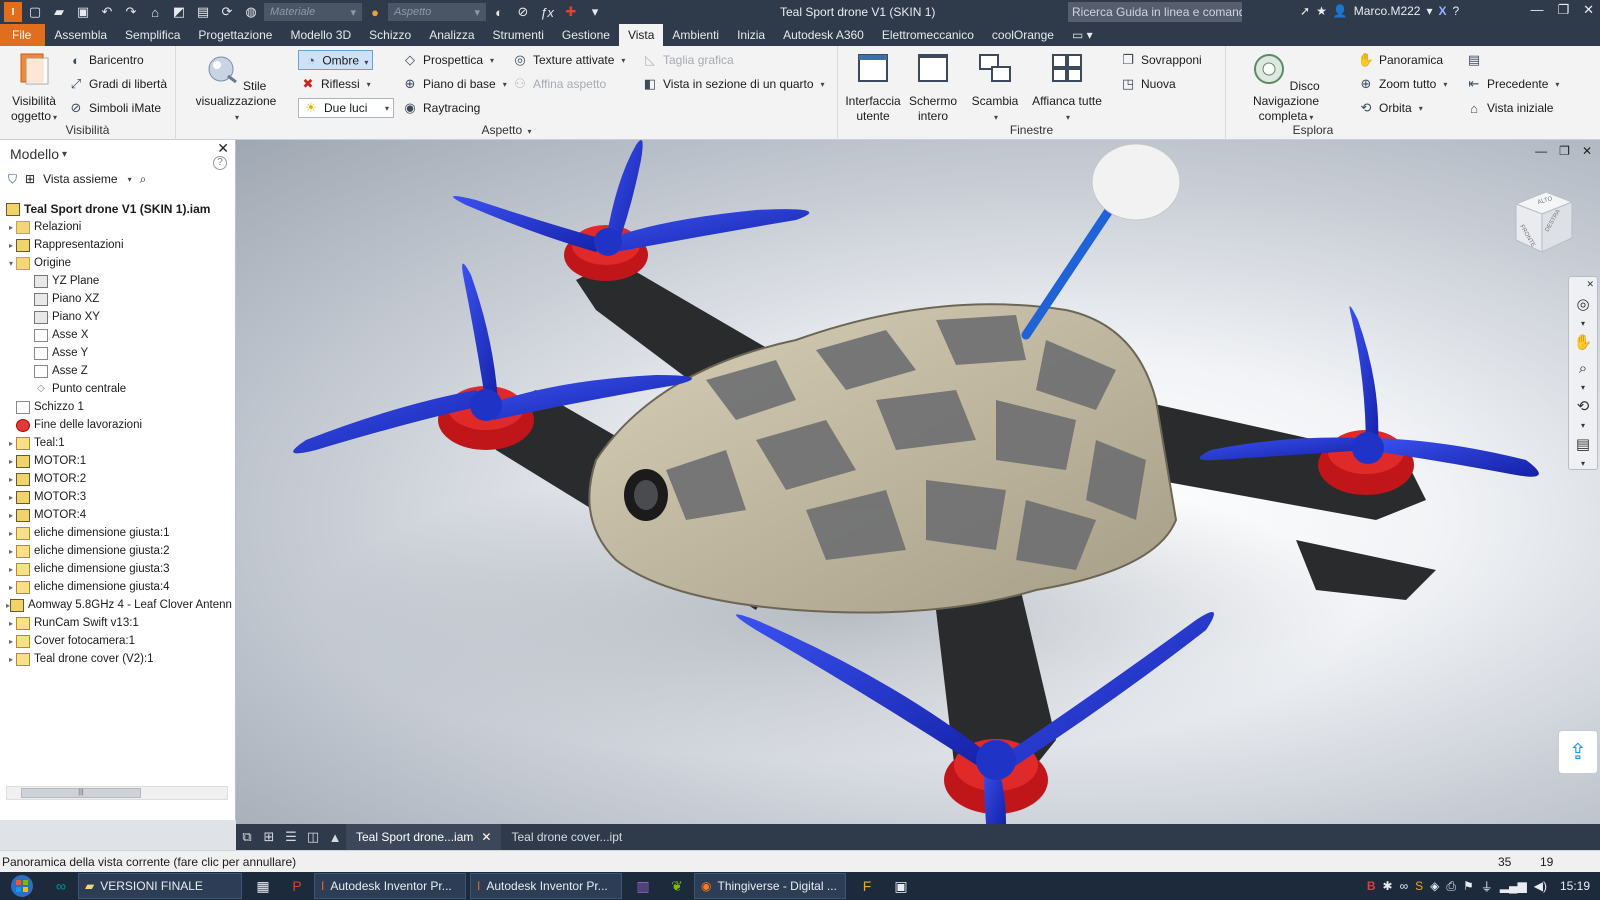 The image size is (1600, 900). I want to click on tree-item: ▸ RunCam Swift v13:1, so click(116, 623).